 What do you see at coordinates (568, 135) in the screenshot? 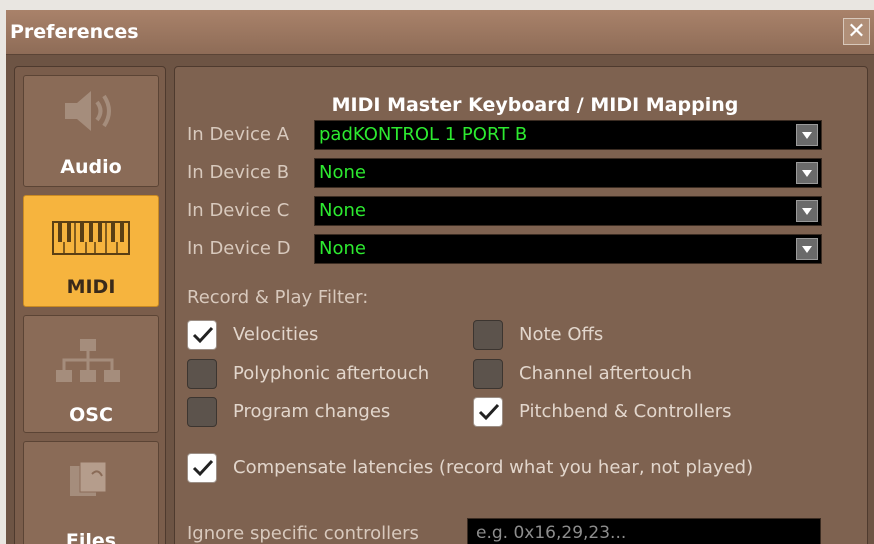
I see `device-a-select: padKONTROL 1 PORT B` at bounding box center [568, 135].